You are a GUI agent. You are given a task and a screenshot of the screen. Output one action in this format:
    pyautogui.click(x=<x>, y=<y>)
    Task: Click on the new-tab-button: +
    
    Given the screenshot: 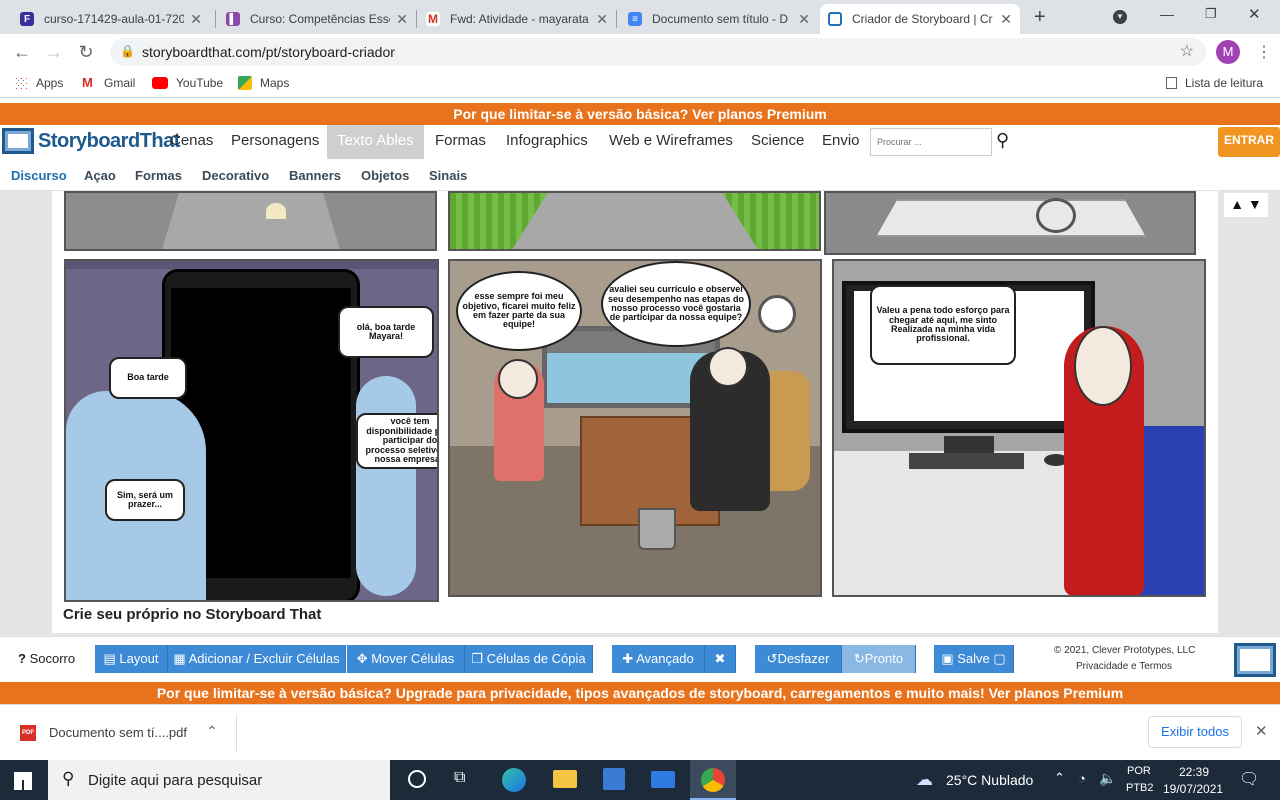 What is the action you would take?
    pyautogui.click(x=1040, y=17)
    